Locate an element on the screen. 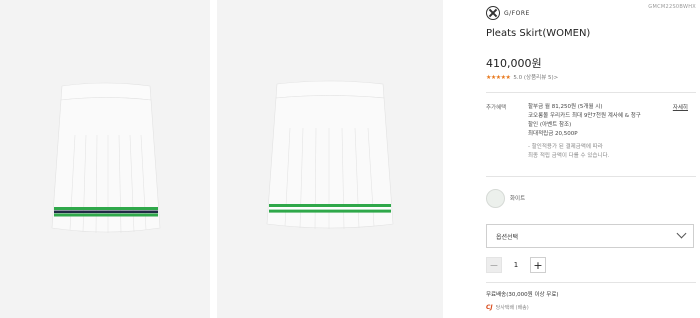 The image size is (700, 318). product-title: Pleats Skirt(WOMEN) is located at coordinates (538, 33).